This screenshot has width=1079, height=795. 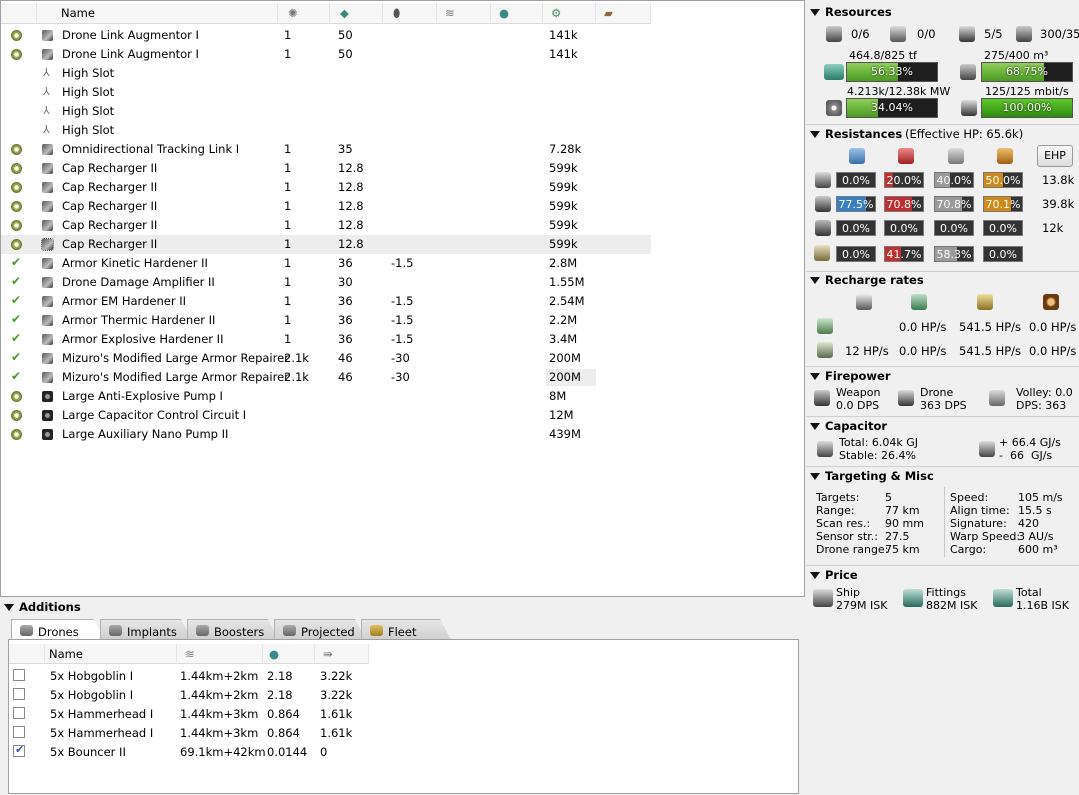 What do you see at coordinates (111, 654) in the screenshot?
I see `drone-name-column-header: Name` at bounding box center [111, 654].